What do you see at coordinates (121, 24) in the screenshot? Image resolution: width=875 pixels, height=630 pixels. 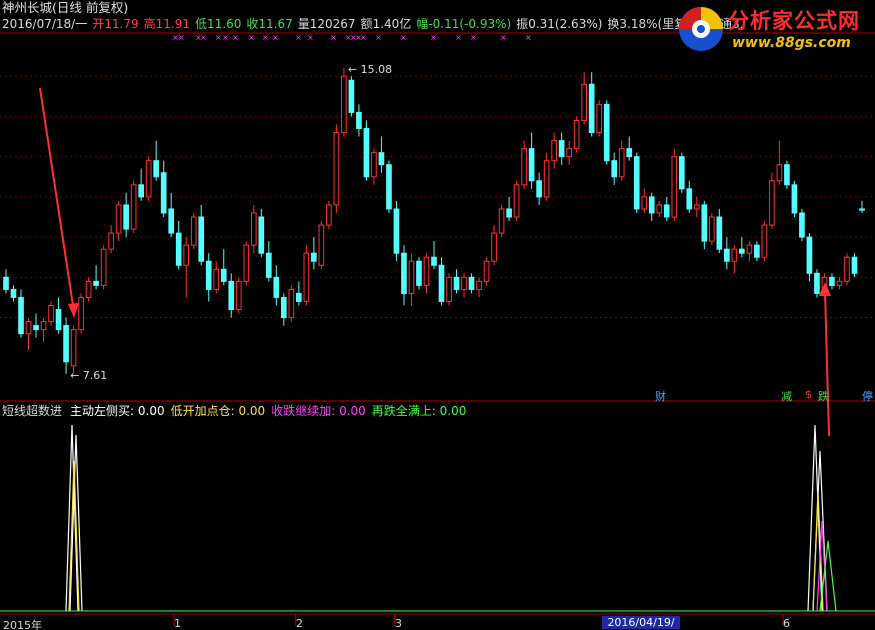 I see `quote-open: 11.79` at bounding box center [121, 24].